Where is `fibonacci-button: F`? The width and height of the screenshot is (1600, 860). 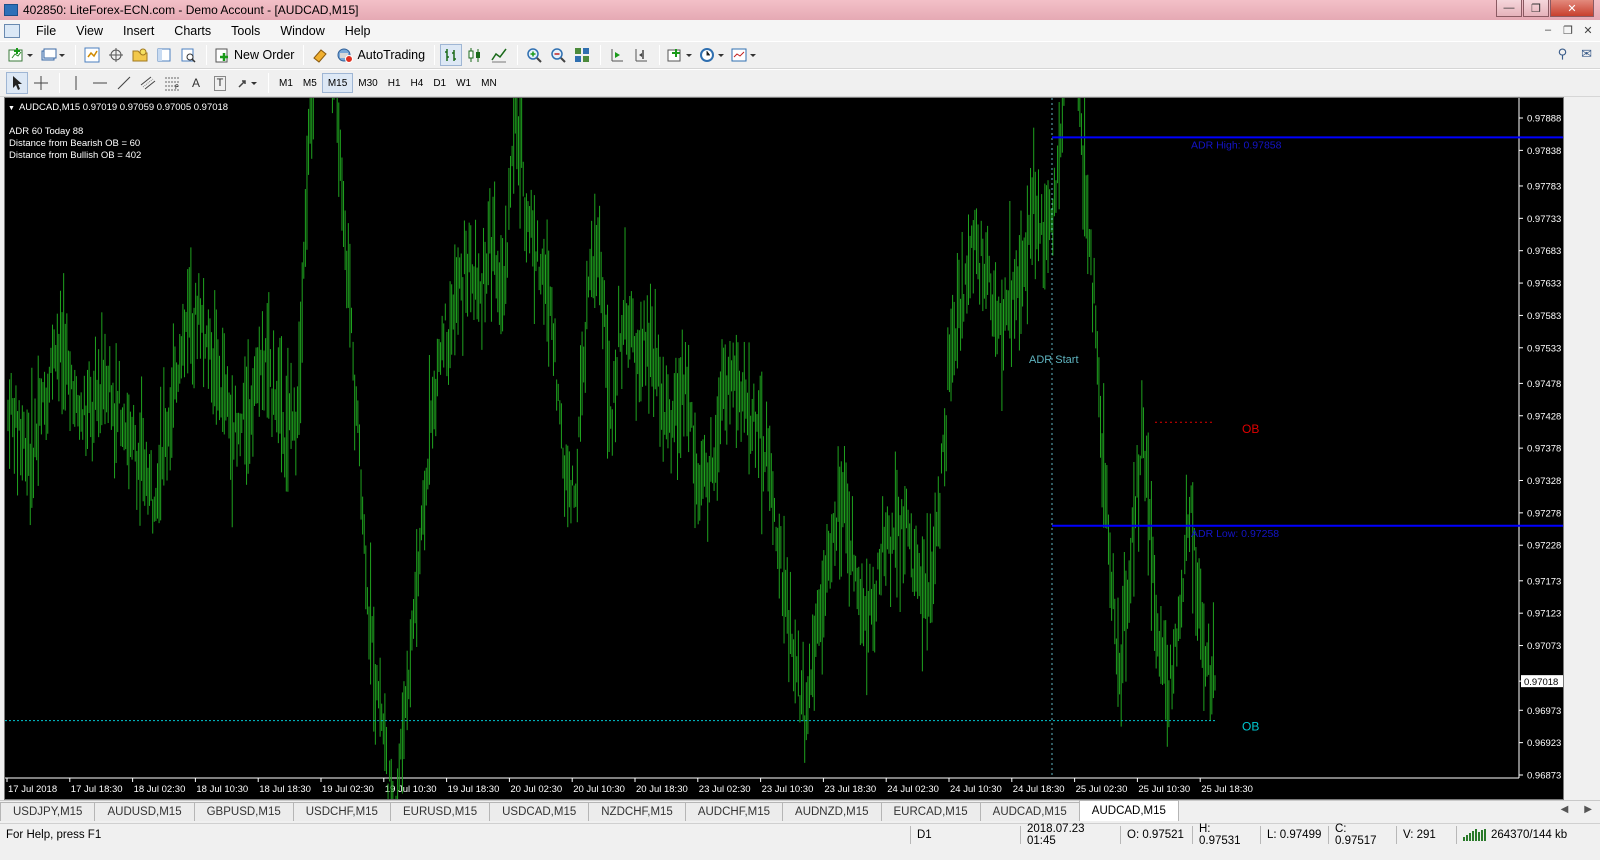
fibonacci-button: F is located at coordinates (172, 83).